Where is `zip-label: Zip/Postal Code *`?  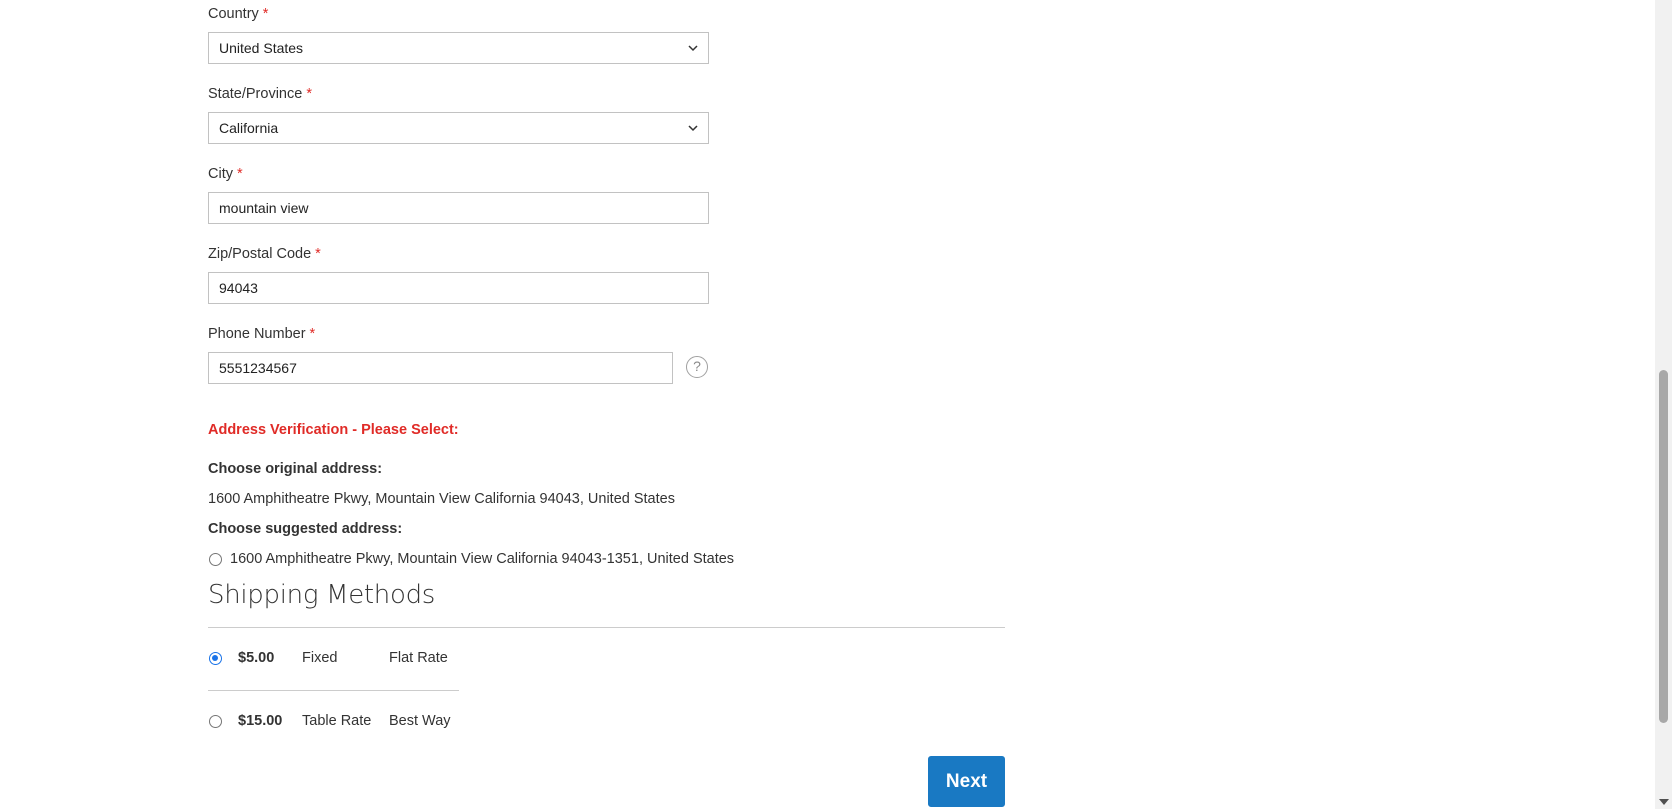
zip-label: Zip/Postal Code * is located at coordinates (264, 254).